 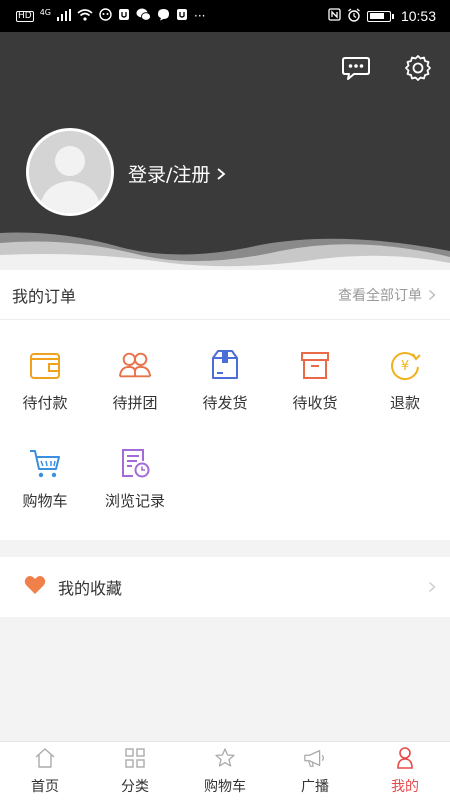 What do you see at coordinates (225, 295) in the screenshot?
I see `orders-header: 我的订单 查看全部订单` at bounding box center [225, 295].